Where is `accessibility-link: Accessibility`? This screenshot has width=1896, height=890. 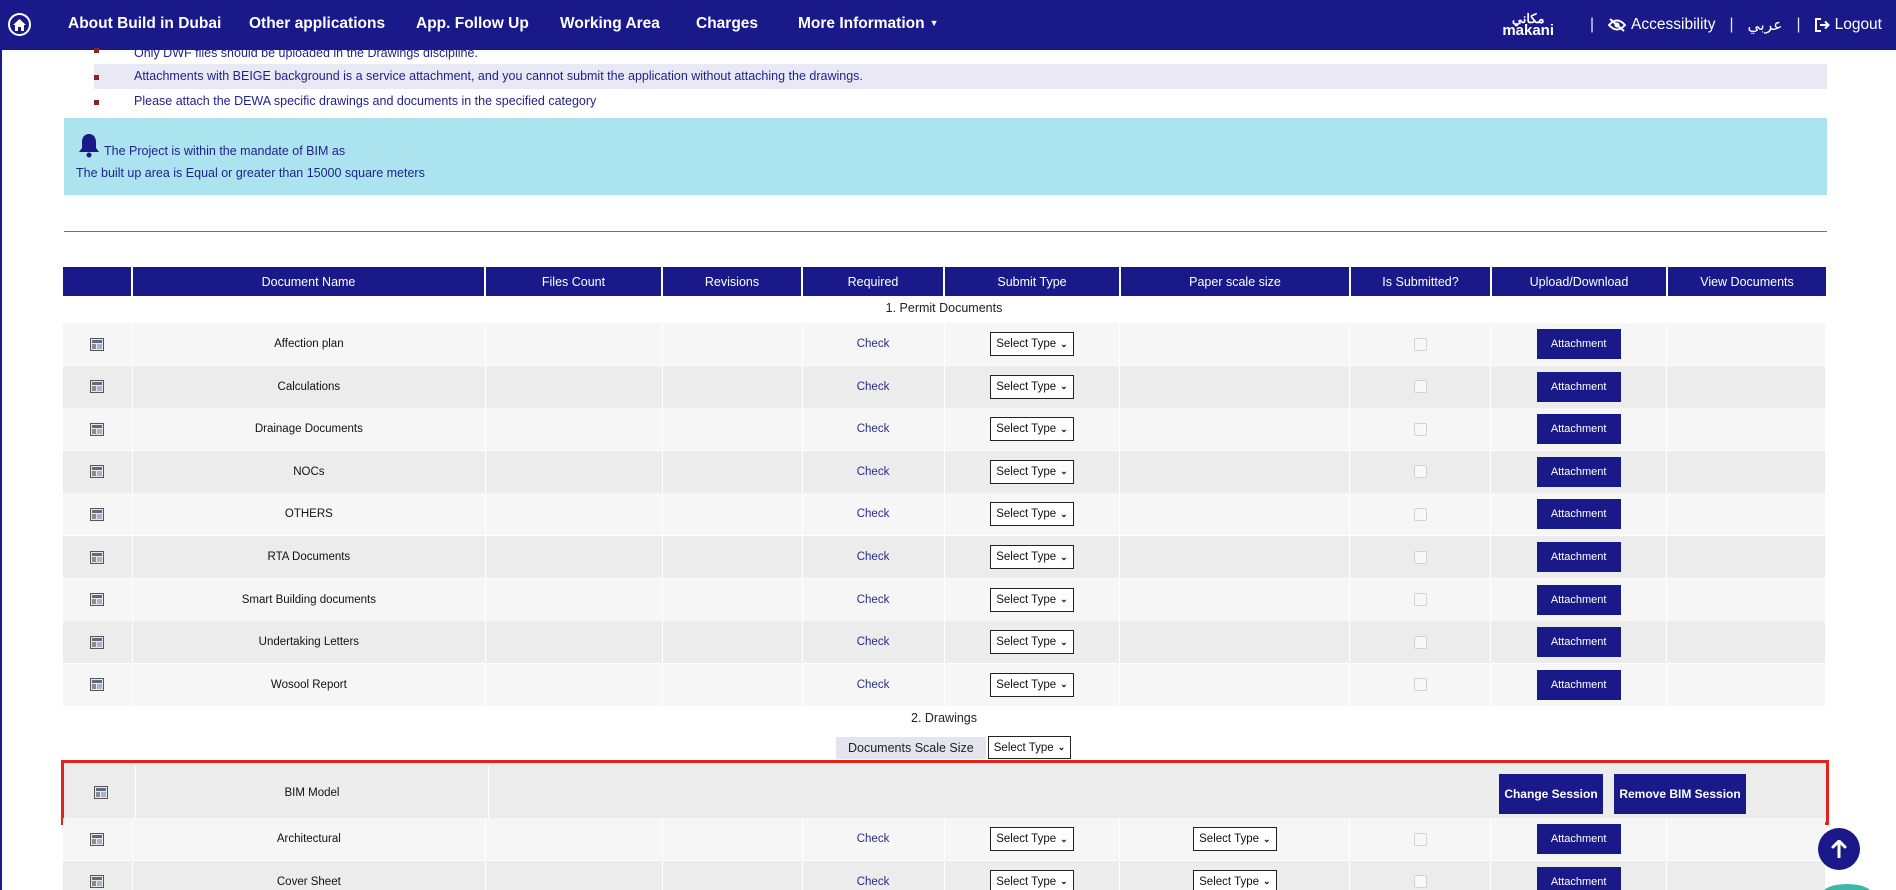
accessibility-link: Accessibility is located at coordinates (1661, 25).